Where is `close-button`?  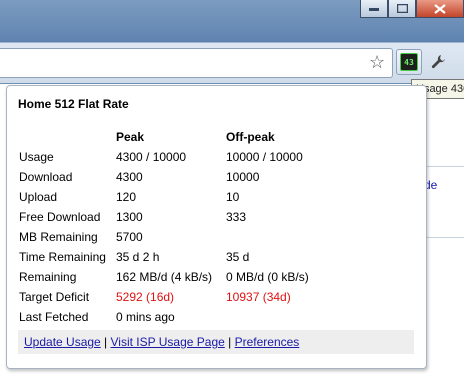
close-button is located at coordinates (440, 9).